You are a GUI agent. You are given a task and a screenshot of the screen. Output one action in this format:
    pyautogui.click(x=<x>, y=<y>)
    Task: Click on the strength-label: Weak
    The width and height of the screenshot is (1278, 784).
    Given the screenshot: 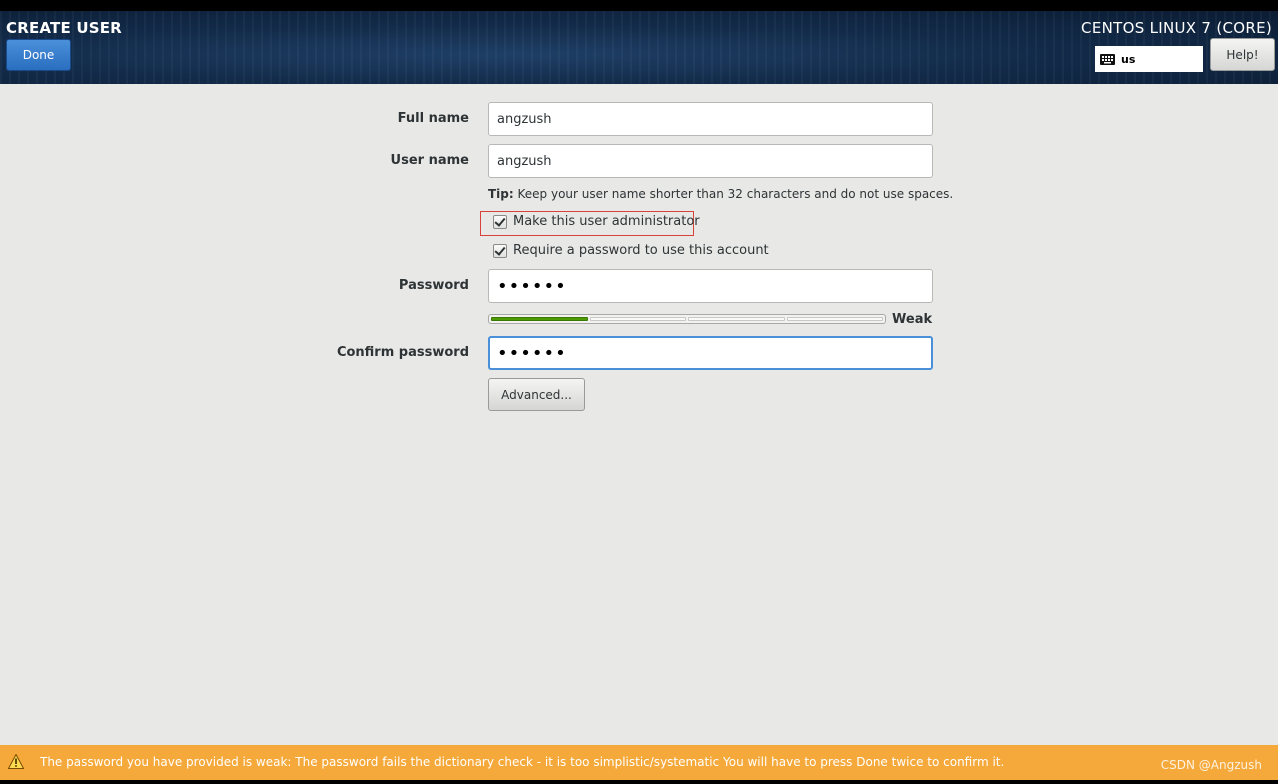 What is the action you would take?
    pyautogui.click(x=912, y=319)
    